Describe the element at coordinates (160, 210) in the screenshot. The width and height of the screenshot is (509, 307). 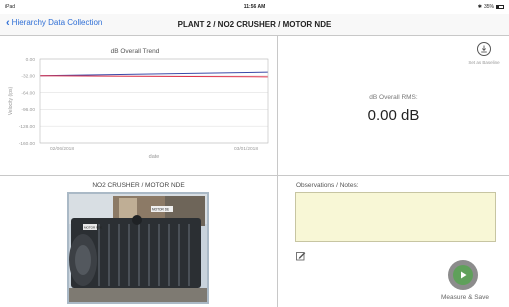
I see `motor-de-tag: MOTOR DE` at that location.